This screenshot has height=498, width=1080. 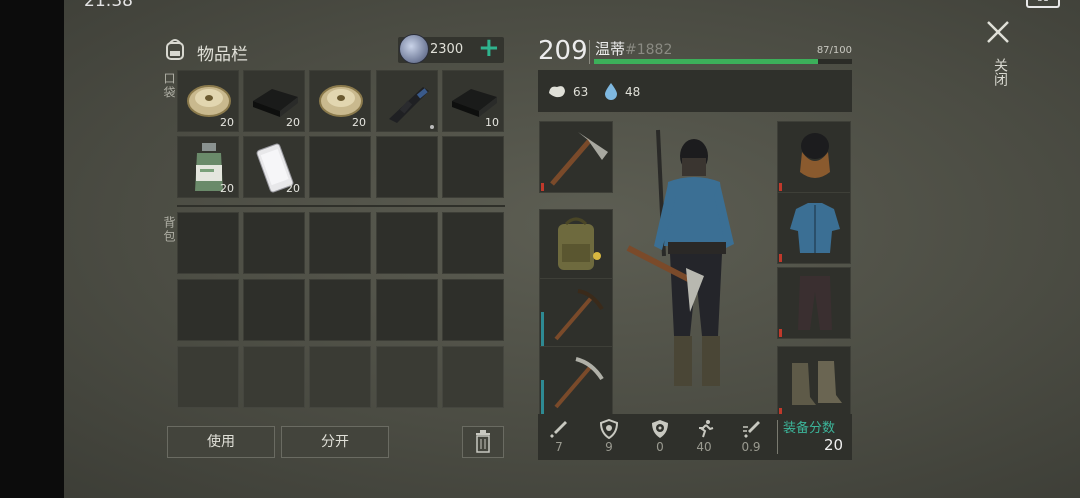 I want to click on equip-slot-body, so click(x=814, y=228).